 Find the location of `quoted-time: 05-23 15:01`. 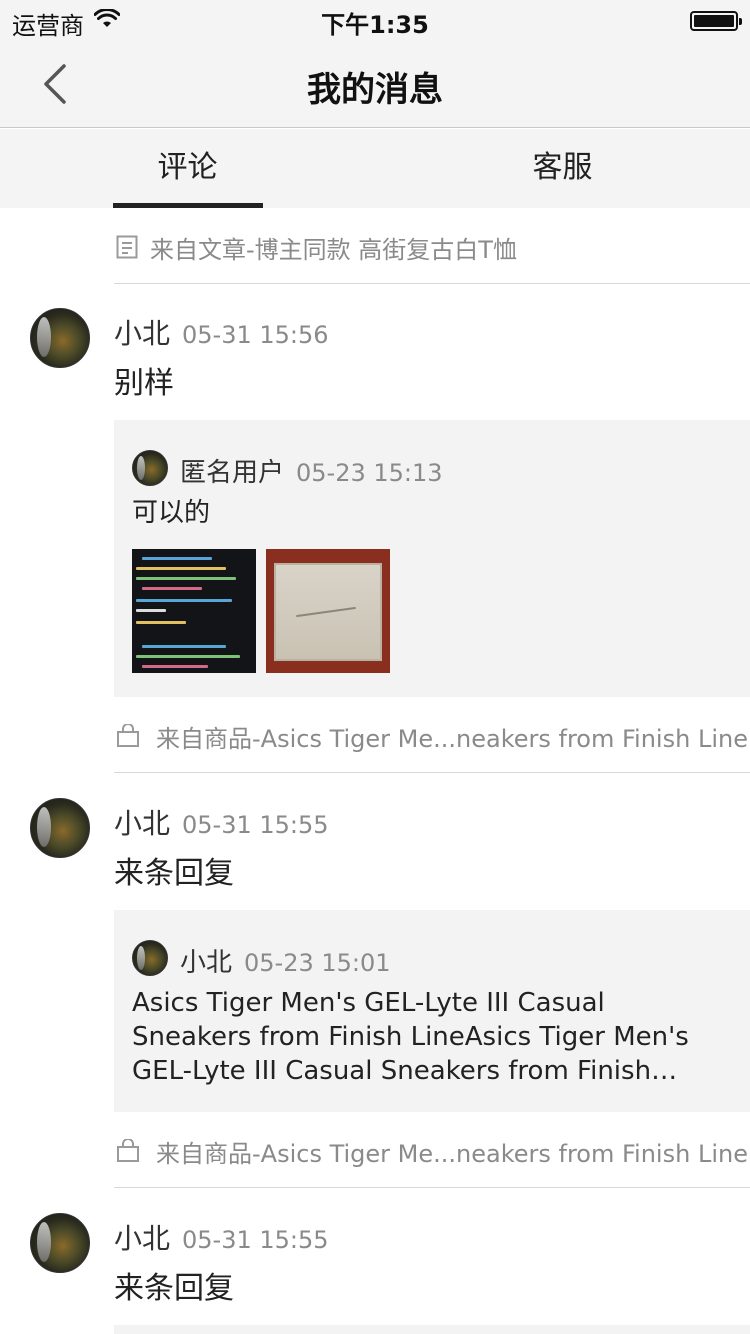

quoted-time: 05-23 15:01 is located at coordinates (317, 963).